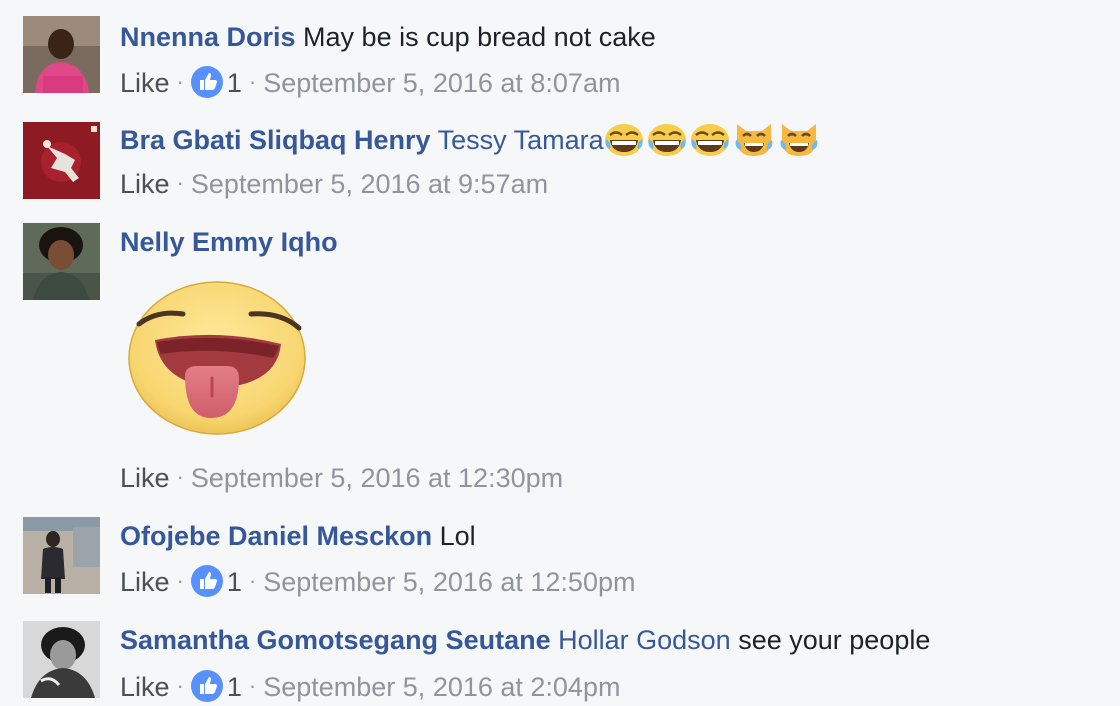 The width and height of the screenshot is (1120, 706). What do you see at coordinates (369, 184) in the screenshot?
I see `timestamp: September 5, 2016 at 9:57am` at bounding box center [369, 184].